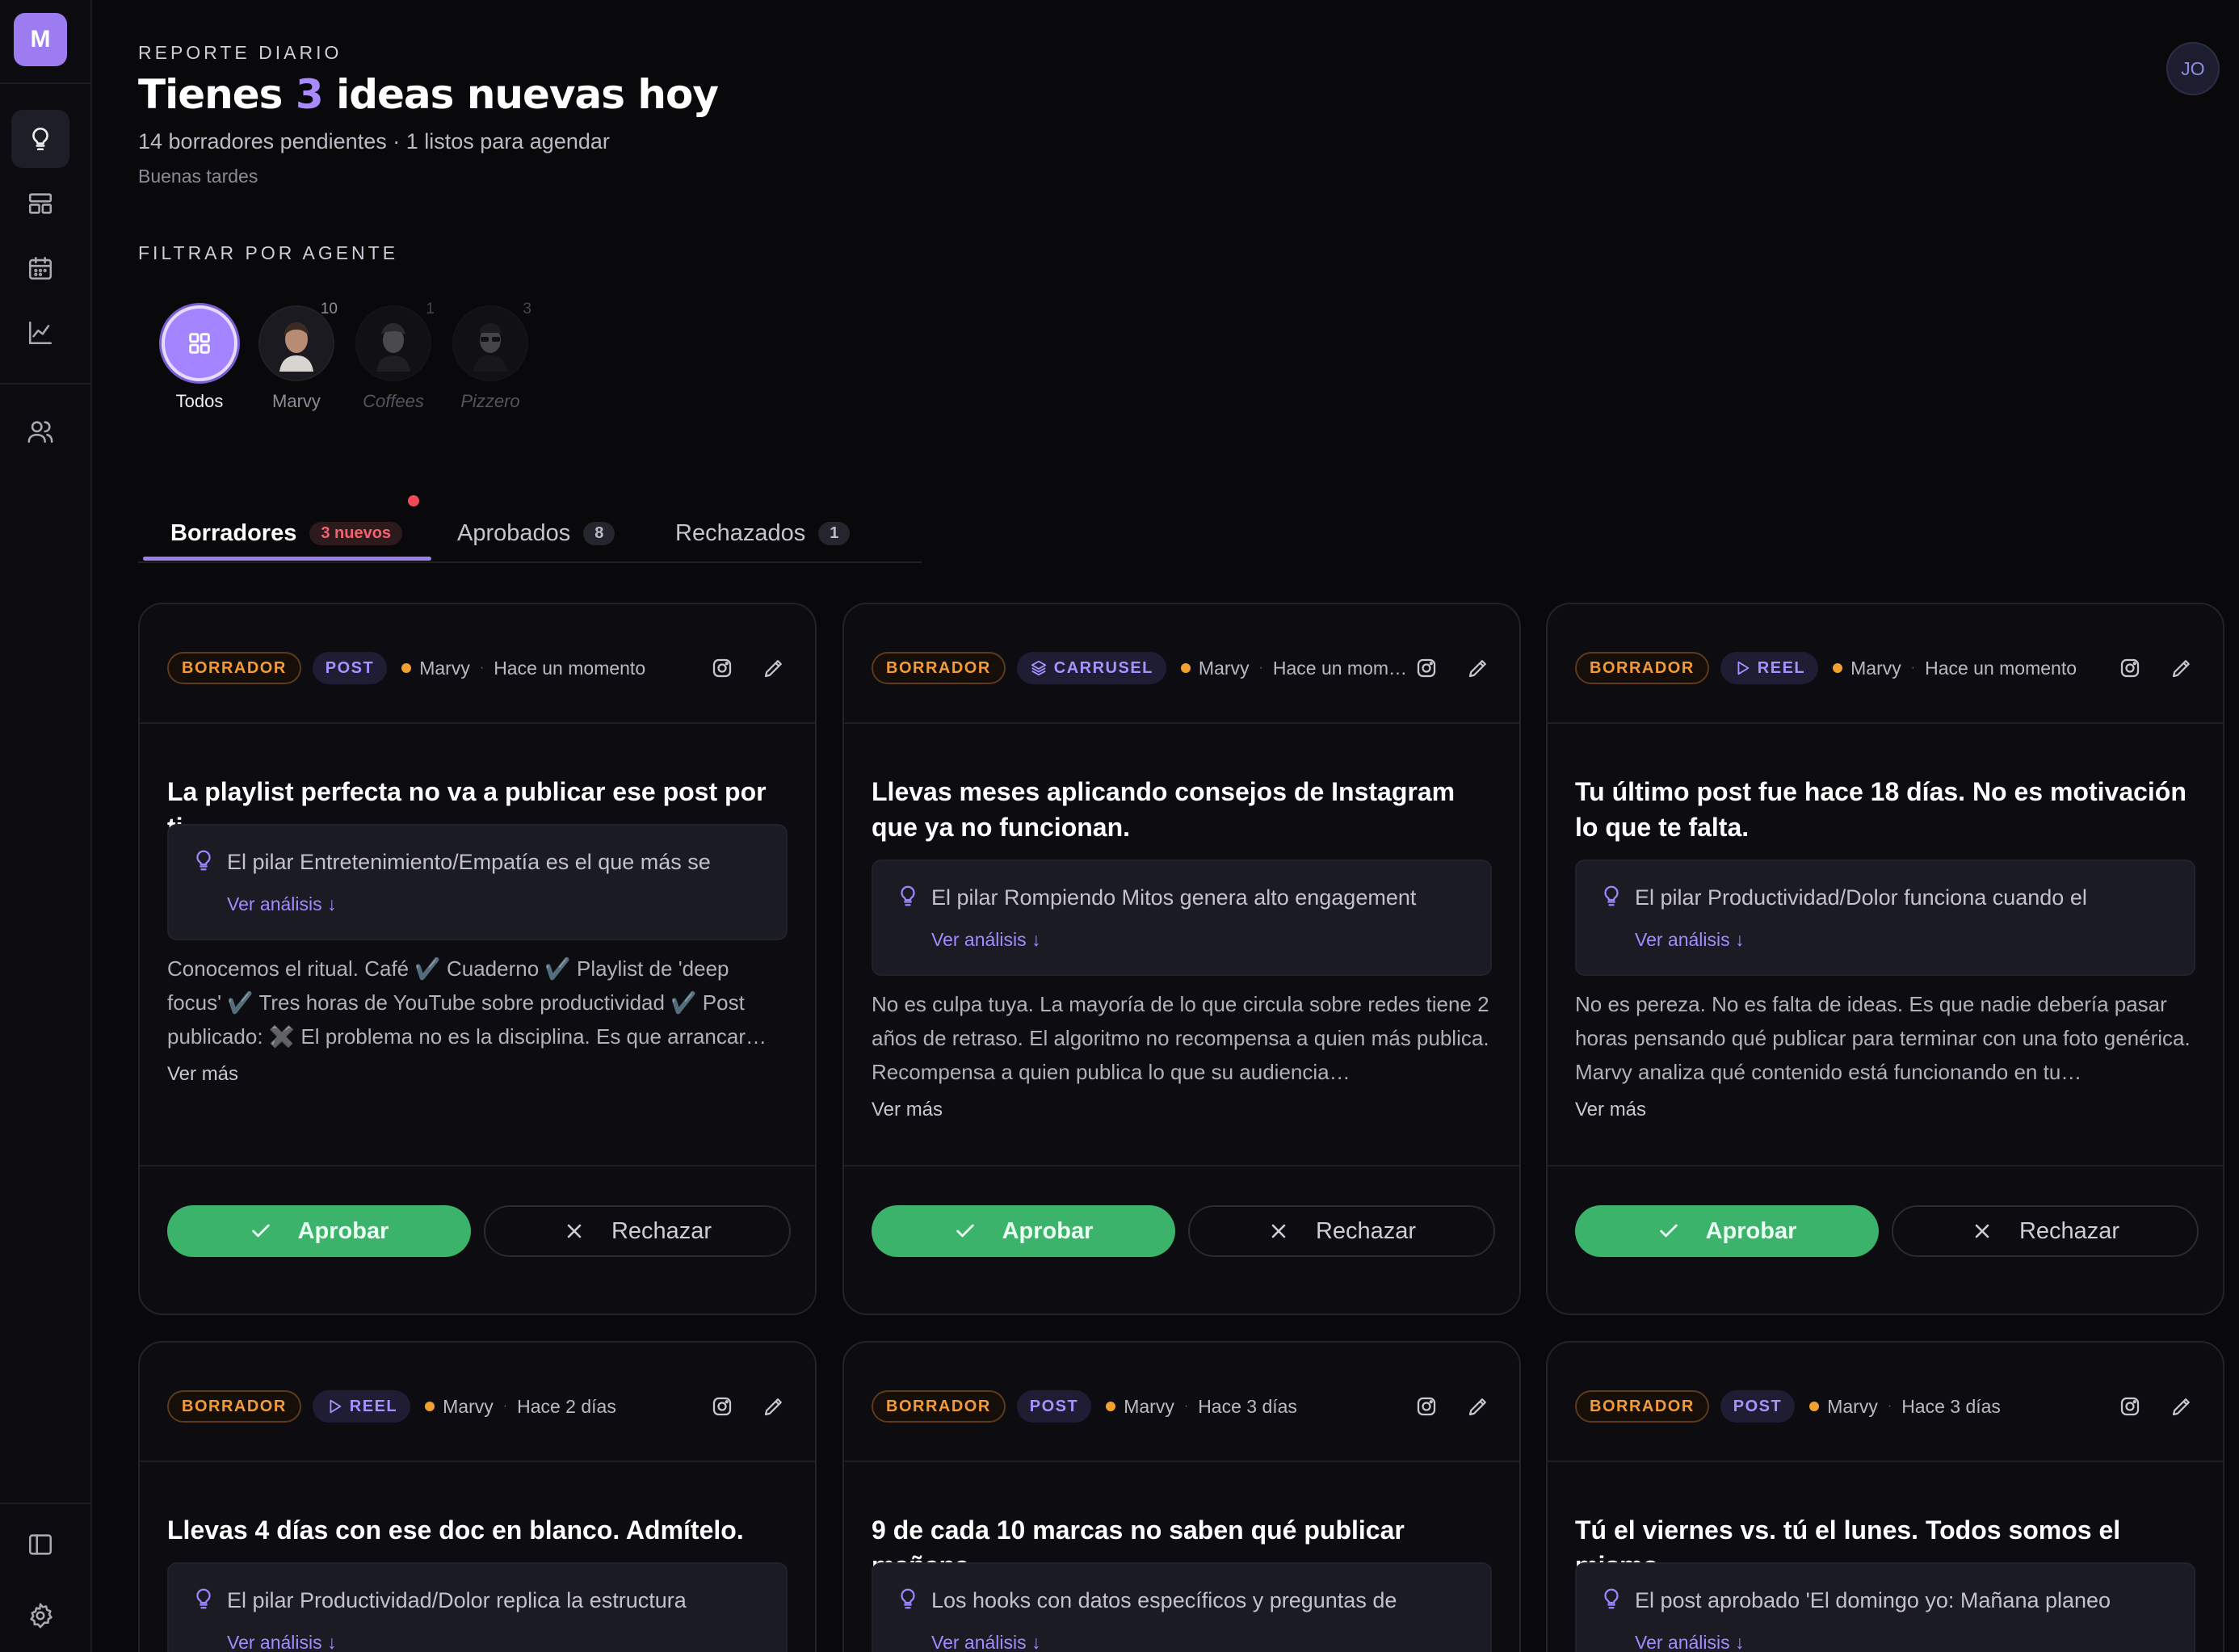 Image resolution: width=2239 pixels, height=1652 pixels. Describe the element at coordinates (566, 1406) in the screenshot. I see `card-time: Hace 2 días` at that location.